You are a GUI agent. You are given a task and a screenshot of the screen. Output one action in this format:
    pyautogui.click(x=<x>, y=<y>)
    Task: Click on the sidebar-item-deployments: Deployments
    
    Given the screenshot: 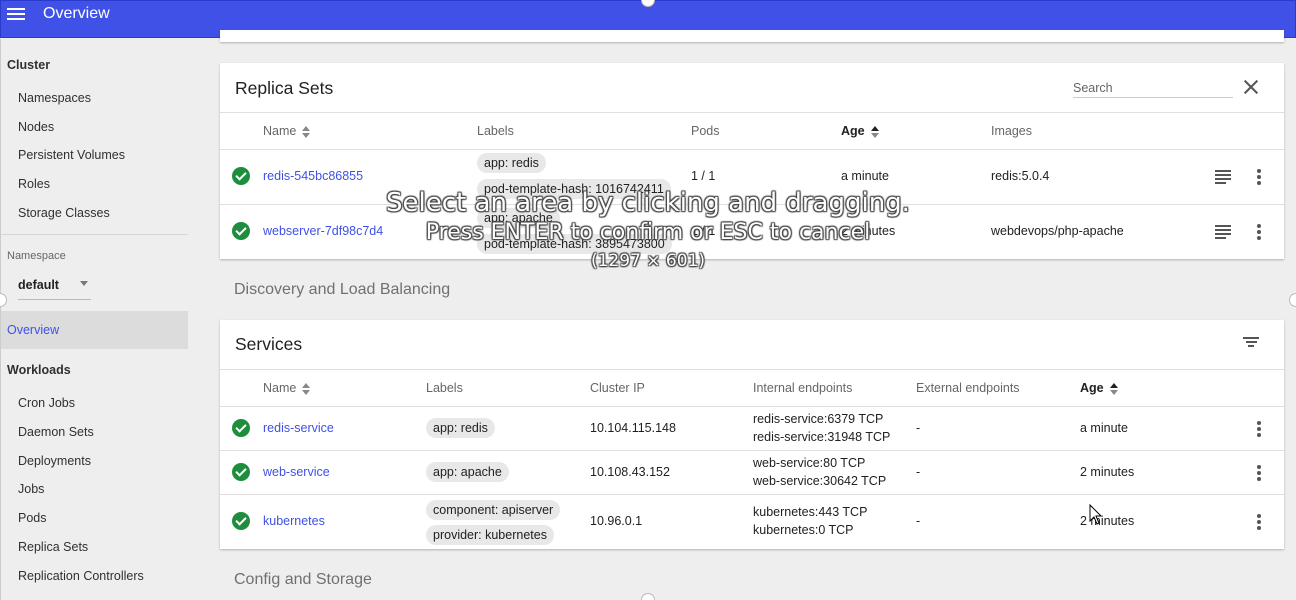 What is the action you would take?
    pyautogui.click(x=54, y=461)
    